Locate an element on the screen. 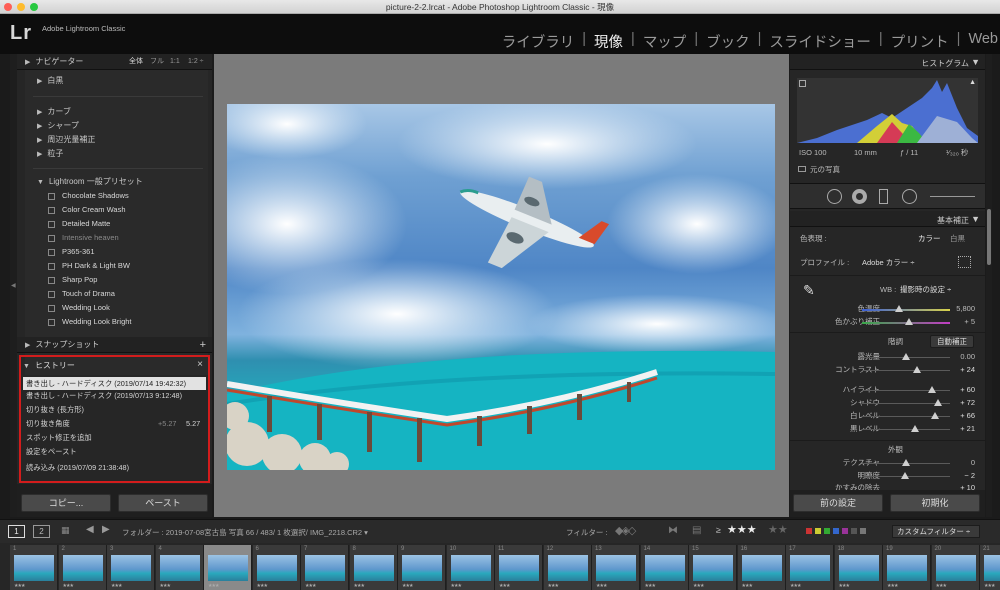 The height and width of the screenshot is (590, 1000). whites-knob is located at coordinates (935, 415).